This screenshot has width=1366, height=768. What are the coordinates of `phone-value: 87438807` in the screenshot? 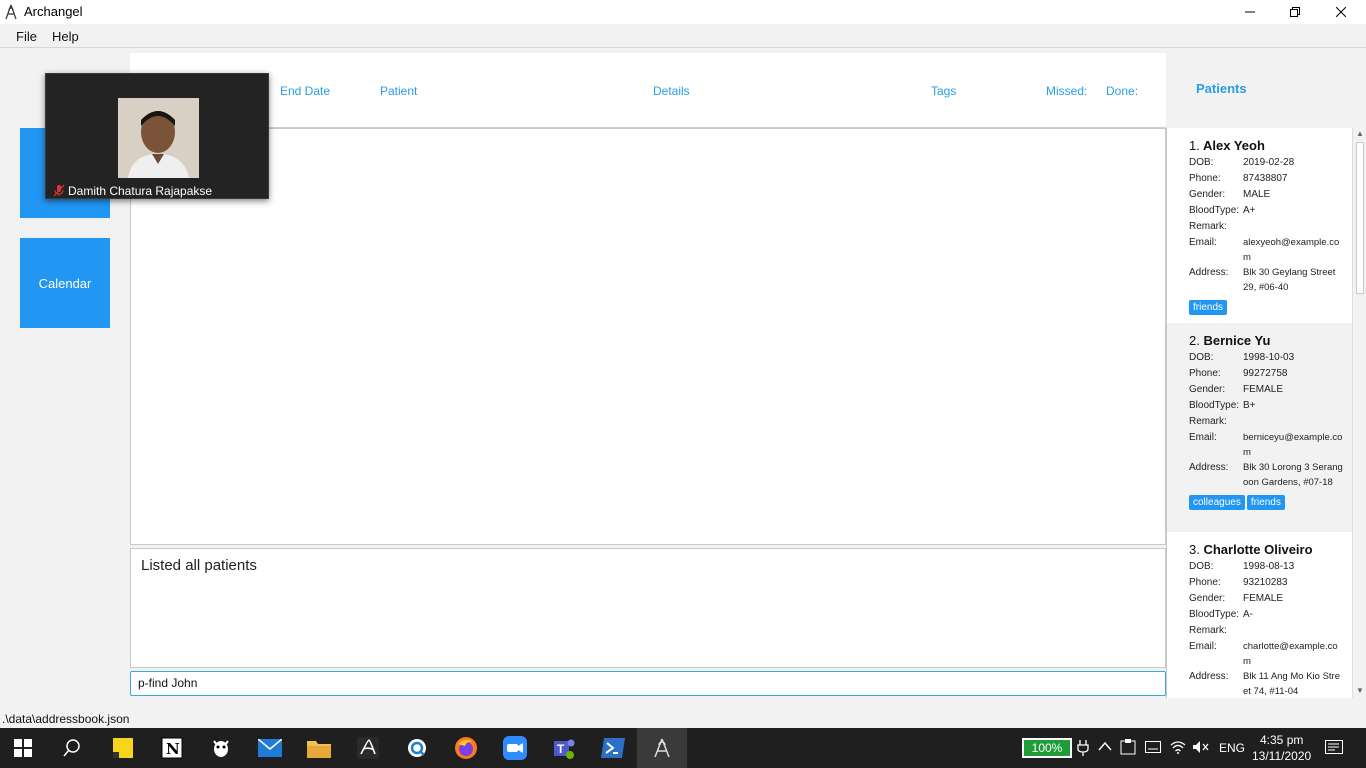 It's located at (1265, 178).